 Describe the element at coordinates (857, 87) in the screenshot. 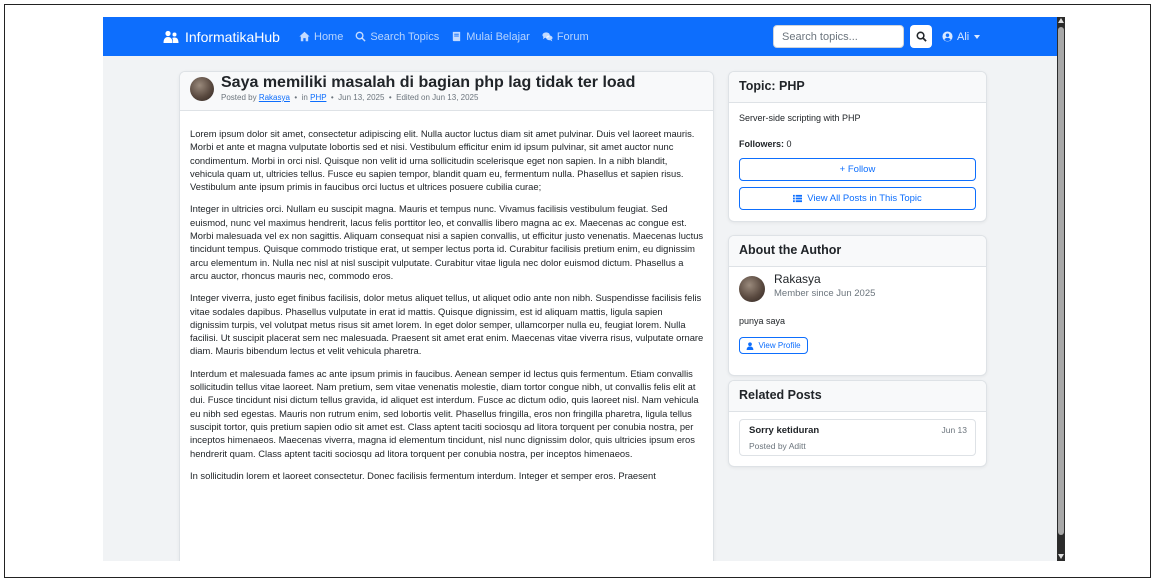

I see `topic-card-title: Topic: PHP` at that location.